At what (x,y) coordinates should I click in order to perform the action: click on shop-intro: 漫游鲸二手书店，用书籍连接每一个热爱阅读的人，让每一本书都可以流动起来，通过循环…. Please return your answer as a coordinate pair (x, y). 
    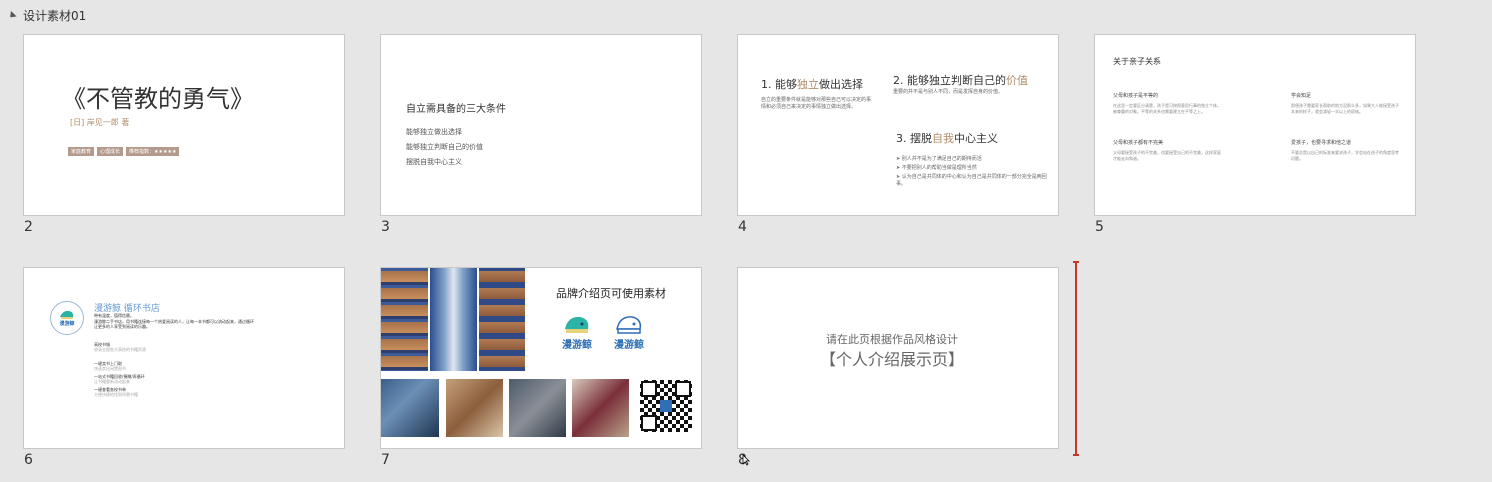
    Looking at the image, I should click on (174, 324).